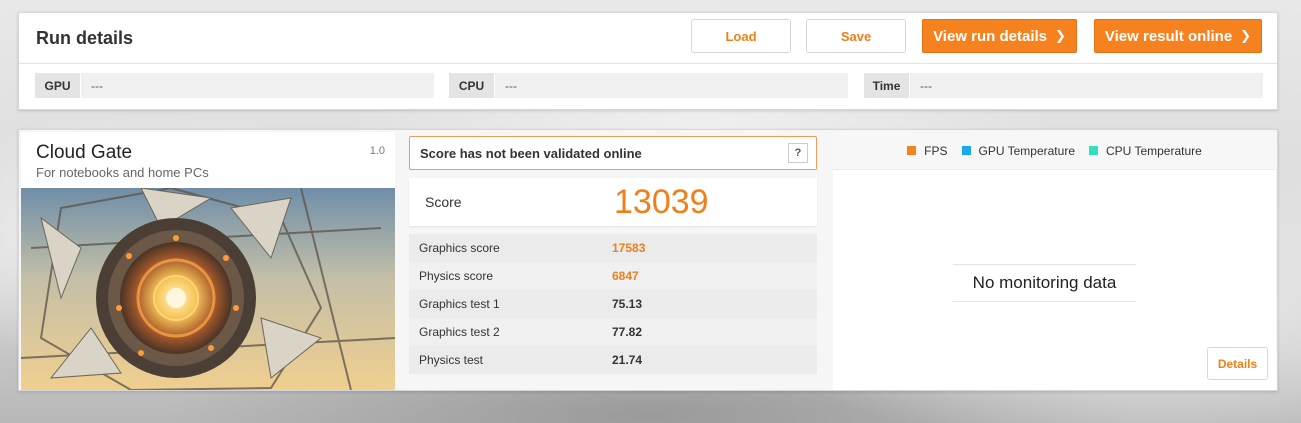 The image size is (1301, 423). I want to click on no-monitoring-data: No monitoring data, so click(1044, 283).